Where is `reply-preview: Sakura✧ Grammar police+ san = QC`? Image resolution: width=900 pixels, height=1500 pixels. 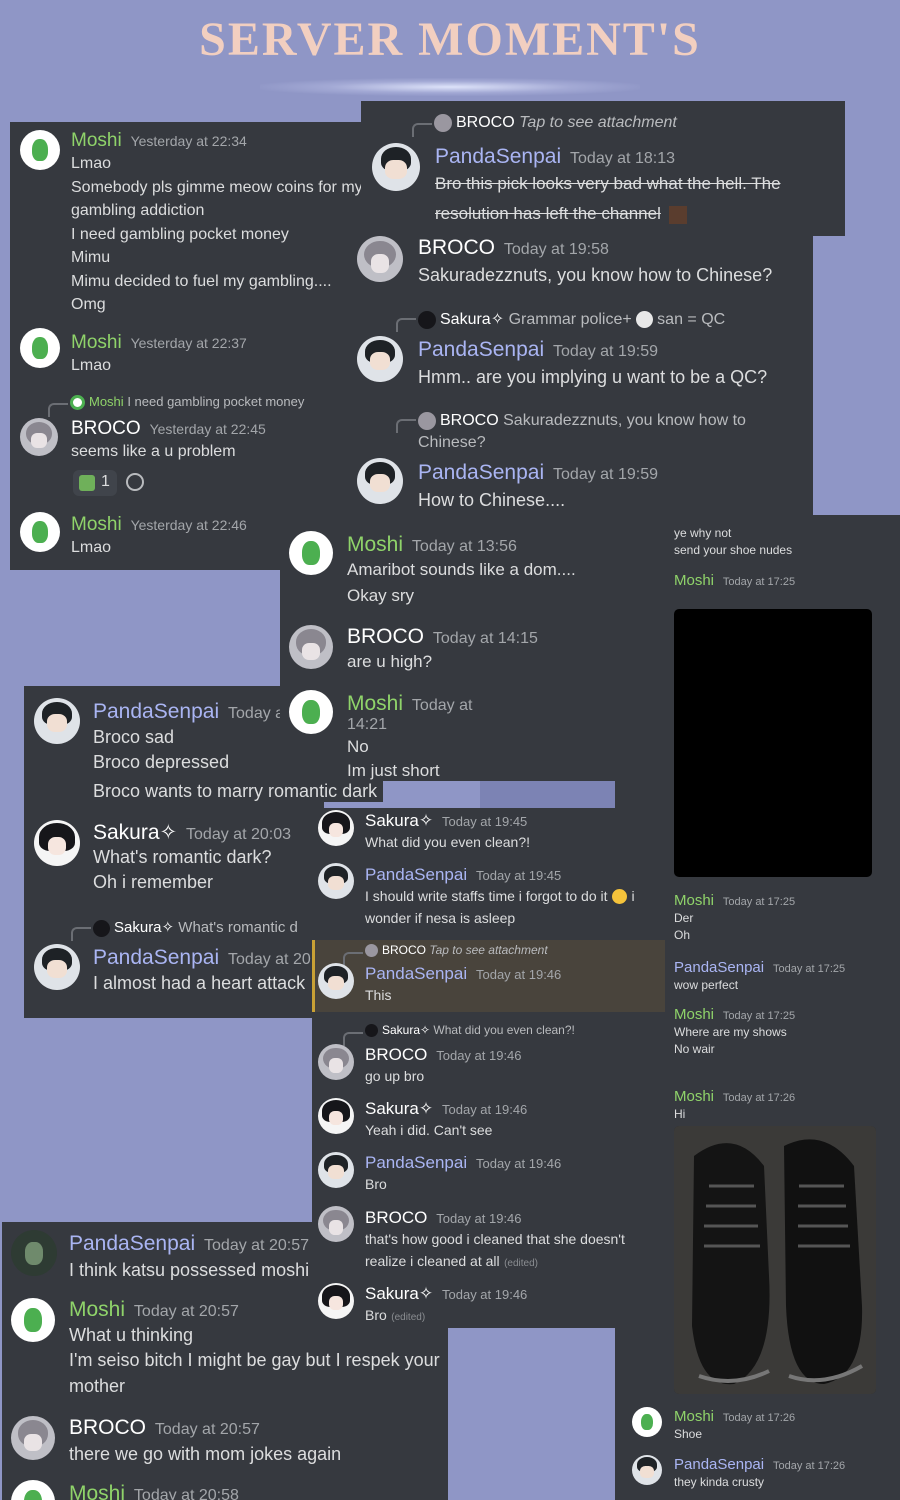
reply-preview: Sakura✧ Grammar police+ san = QC is located at coordinates (560, 320).